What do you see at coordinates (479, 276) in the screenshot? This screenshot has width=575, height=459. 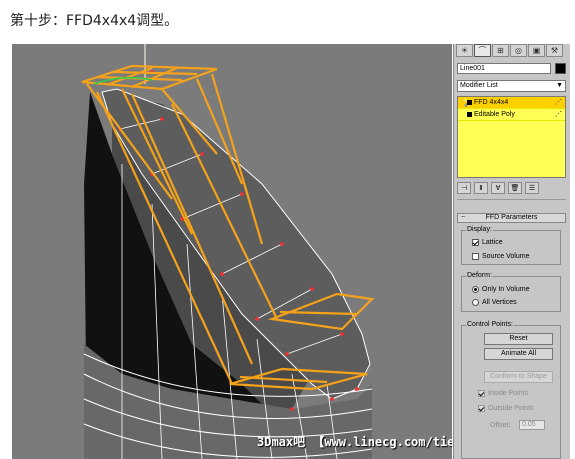 I see `deform-group-label: Deform:` at bounding box center [479, 276].